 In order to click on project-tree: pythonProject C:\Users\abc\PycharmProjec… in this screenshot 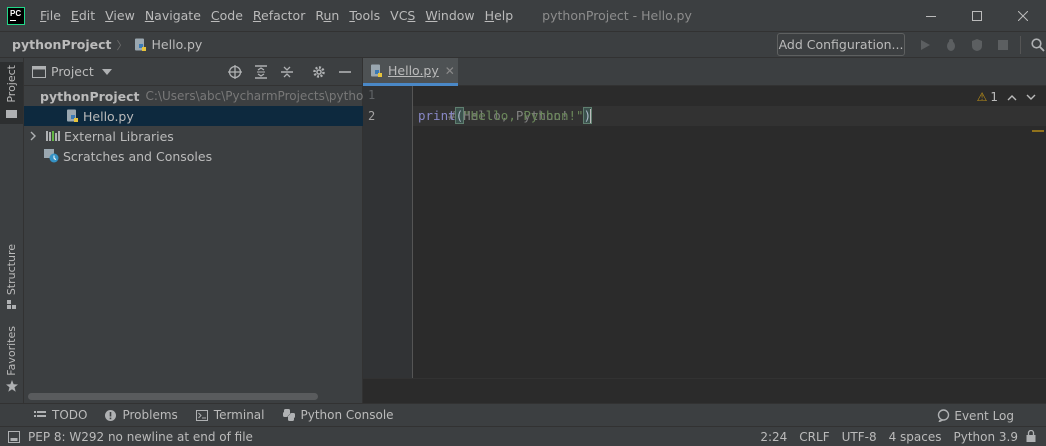, I will do `click(193, 126)`.